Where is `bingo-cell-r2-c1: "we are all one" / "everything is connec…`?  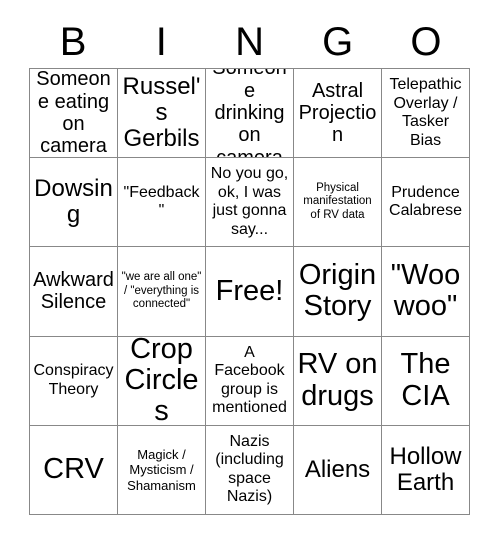 bingo-cell-r2-c1: "we are all one" / "everything is connec… is located at coordinates (162, 292).